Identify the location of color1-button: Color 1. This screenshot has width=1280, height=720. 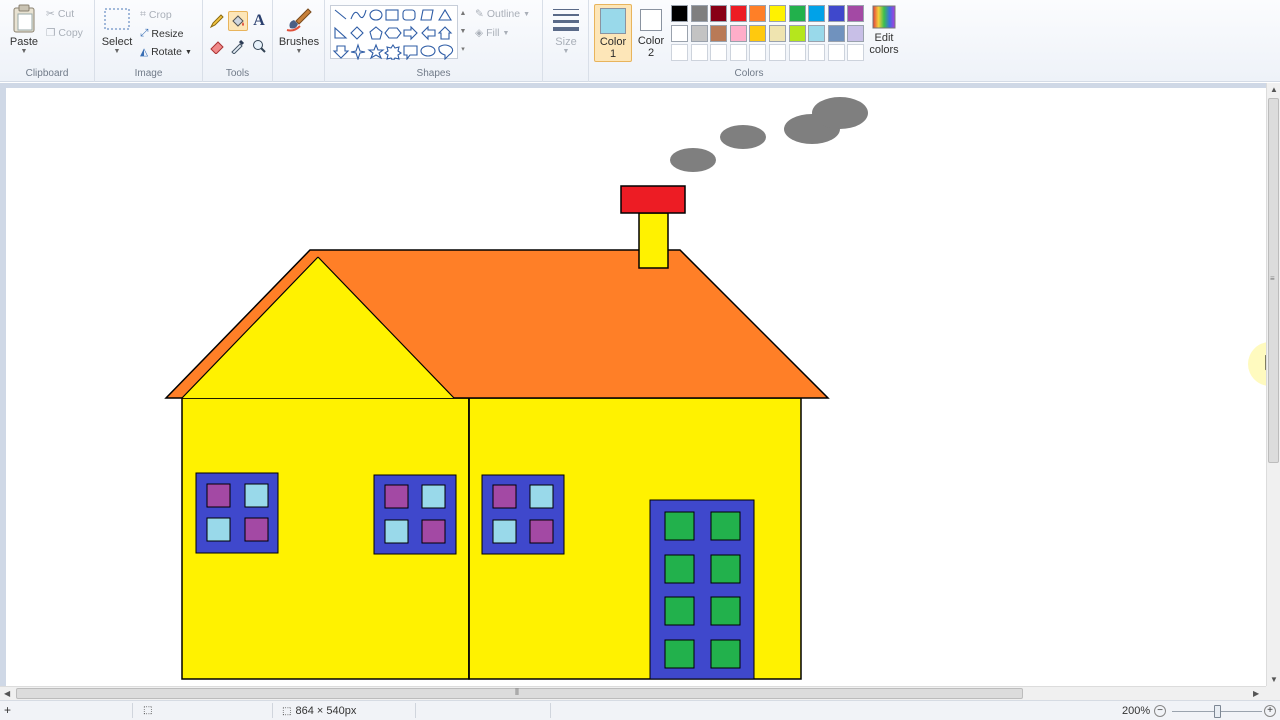
(613, 33).